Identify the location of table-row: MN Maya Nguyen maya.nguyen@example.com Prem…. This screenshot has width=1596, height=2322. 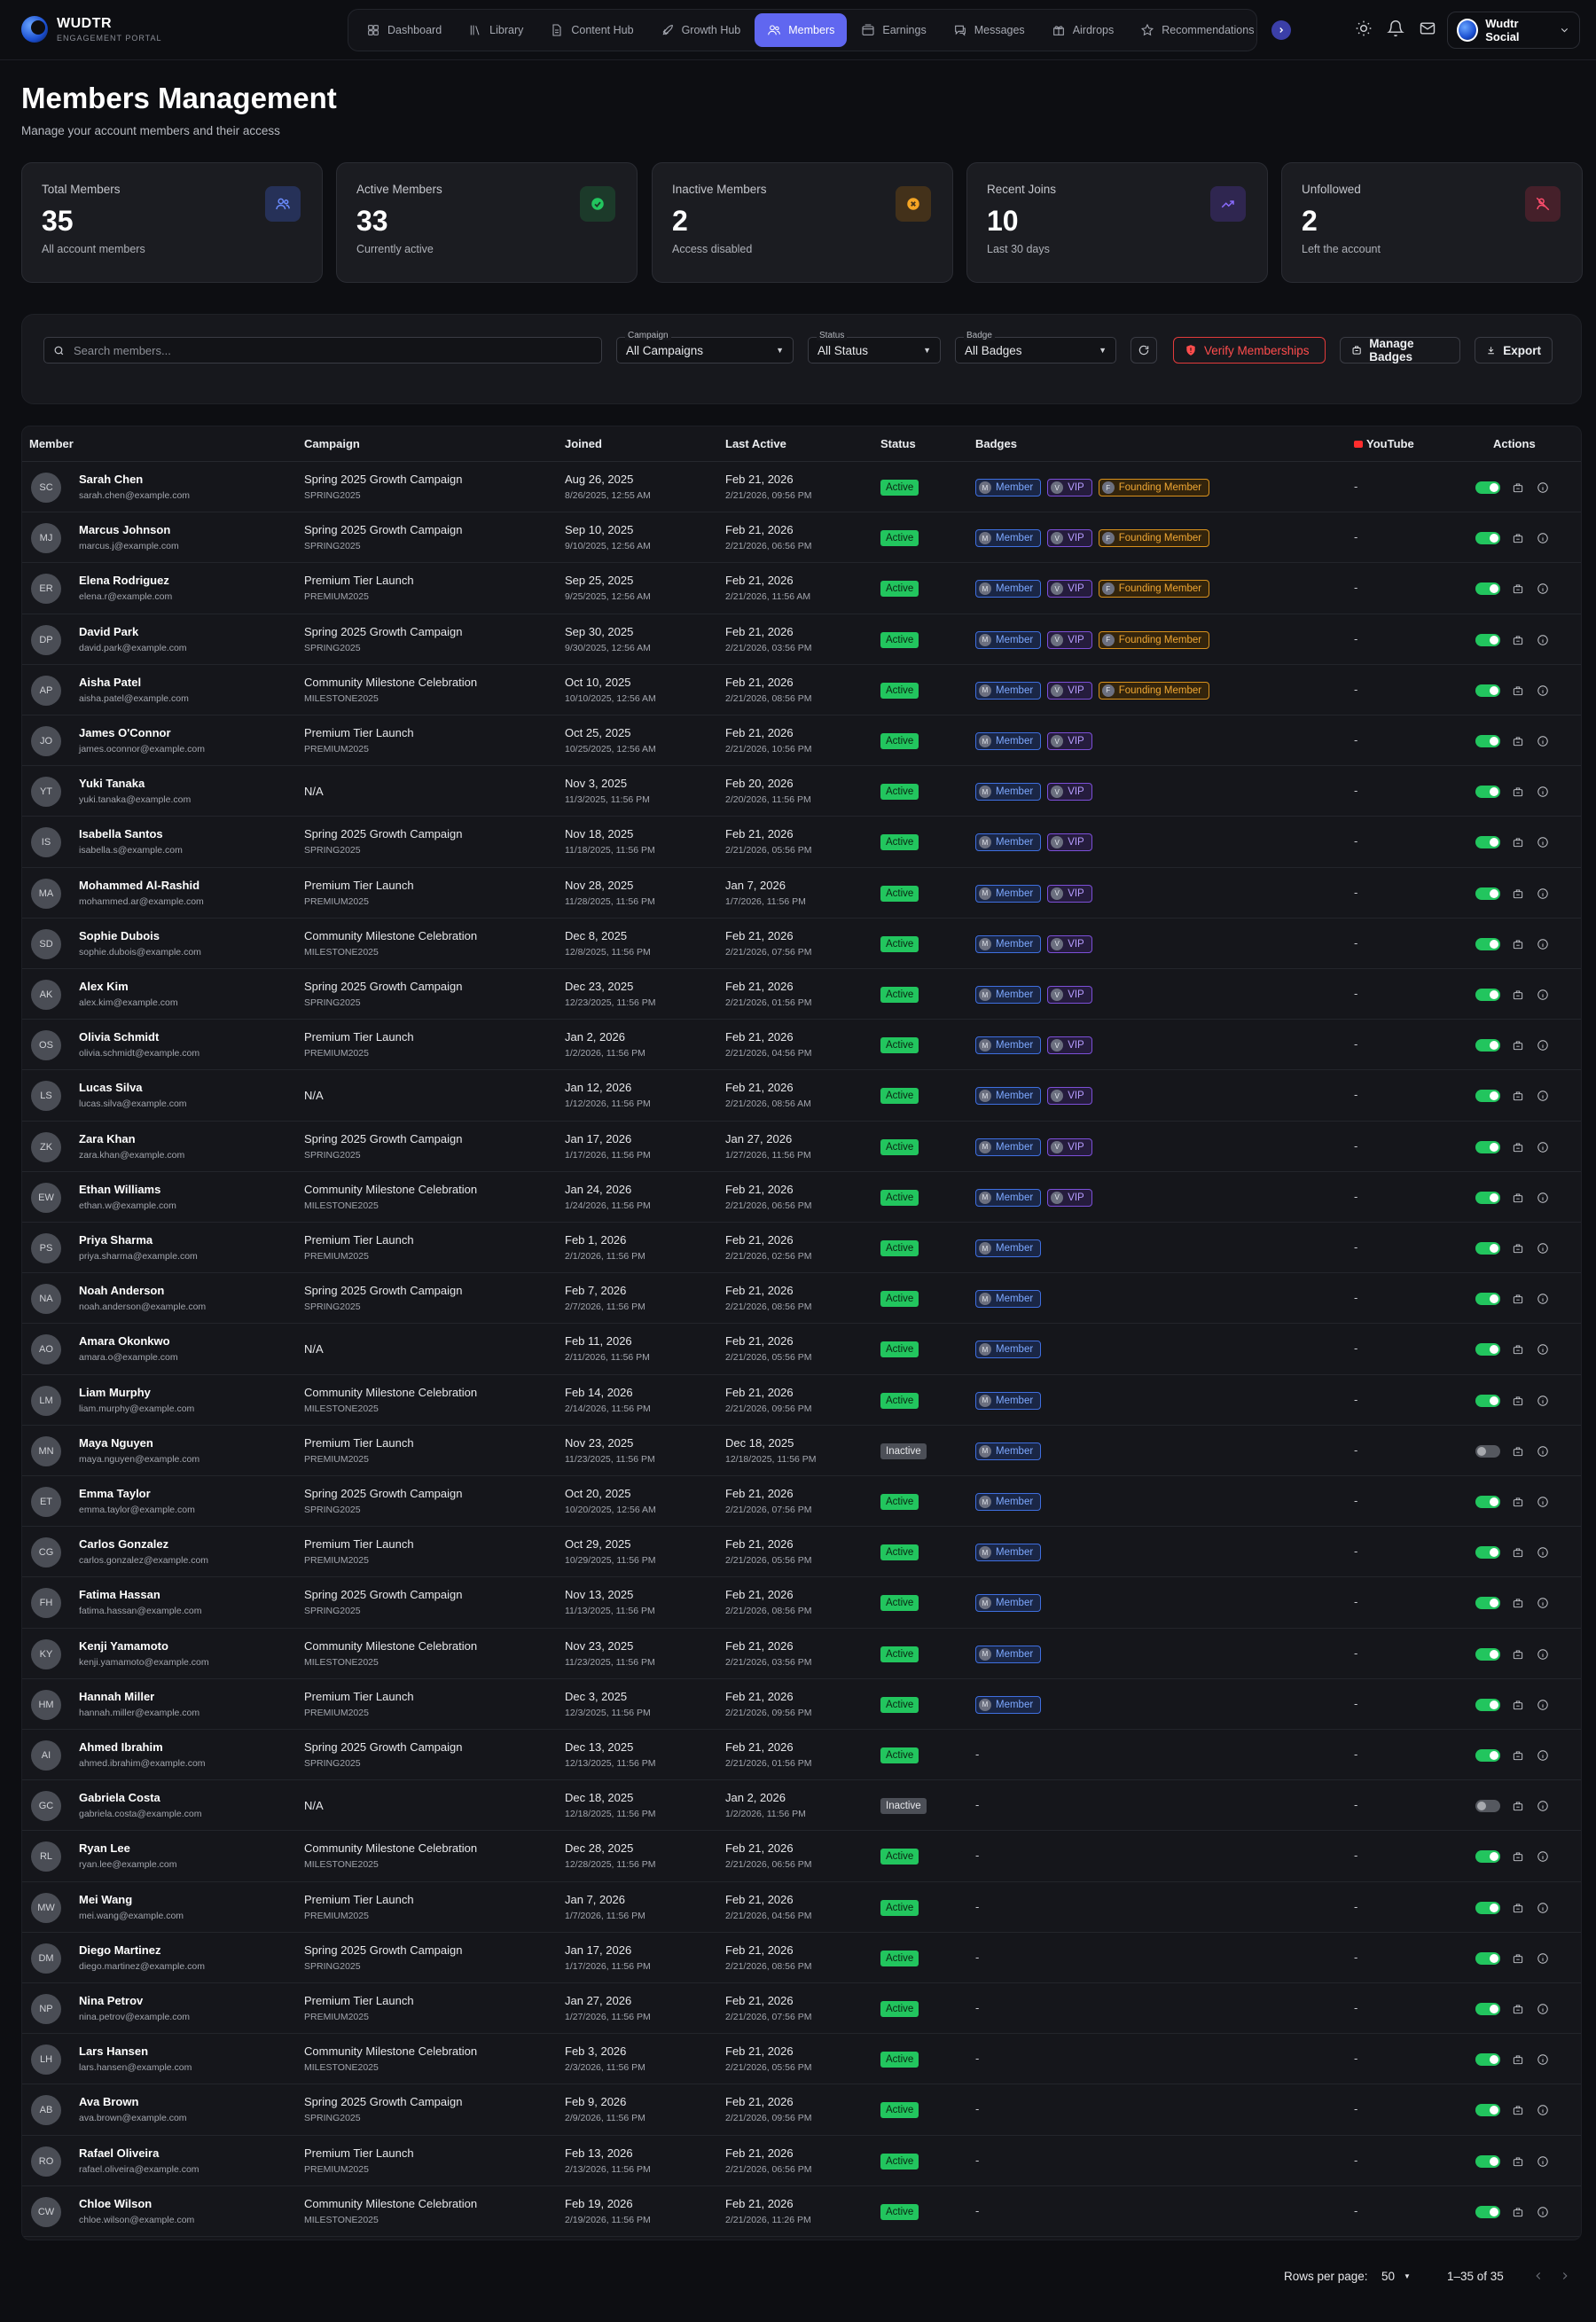
(802, 1451).